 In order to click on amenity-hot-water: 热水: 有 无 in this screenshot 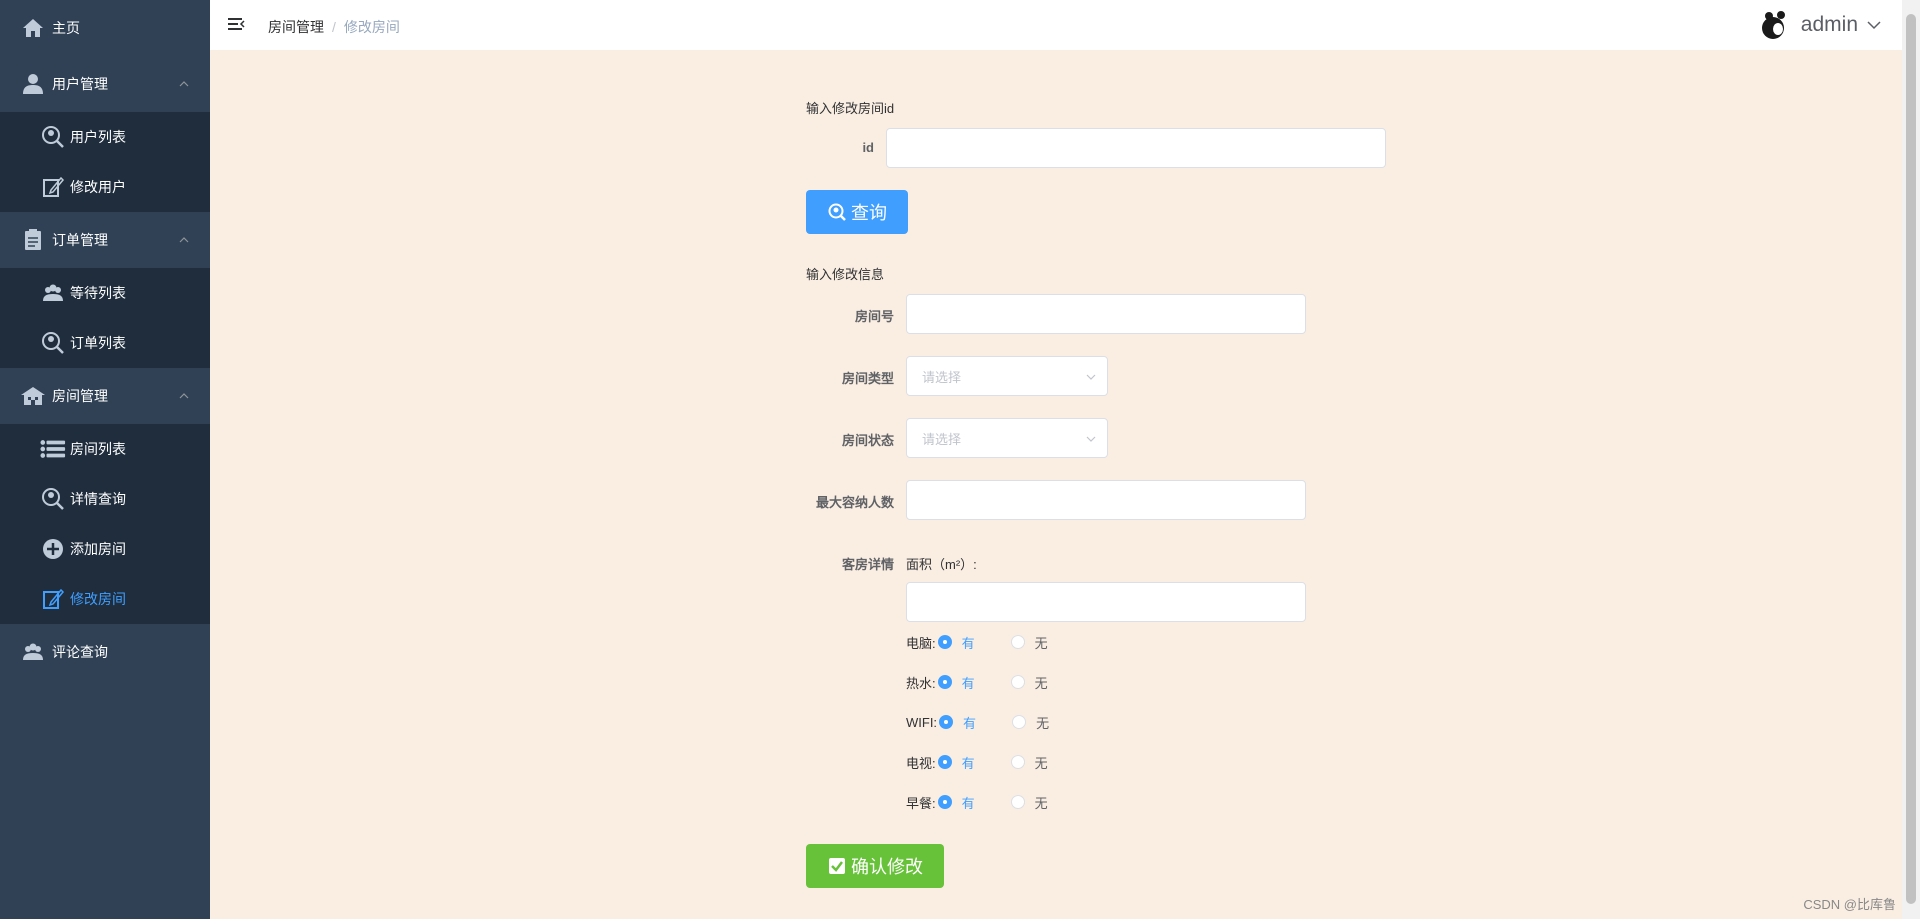, I will do `click(977, 682)`.